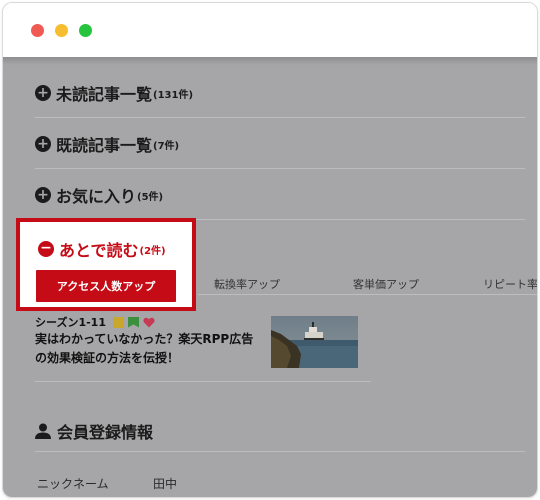 This screenshot has height=500, width=540. I want to click on bookmark-icon, so click(133, 322).